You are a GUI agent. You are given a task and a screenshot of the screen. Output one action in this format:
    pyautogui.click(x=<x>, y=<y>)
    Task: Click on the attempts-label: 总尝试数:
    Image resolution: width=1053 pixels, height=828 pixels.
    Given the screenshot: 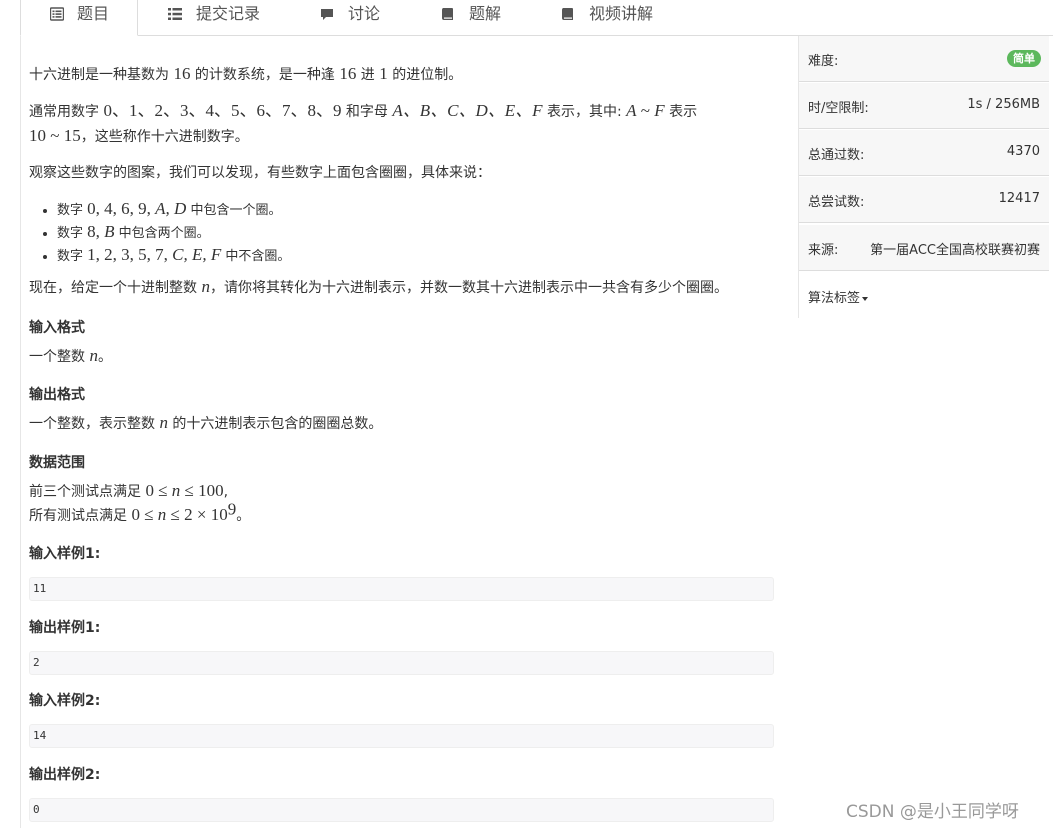 What is the action you would take?
    pyautogui.click(x=836, y=202)
    